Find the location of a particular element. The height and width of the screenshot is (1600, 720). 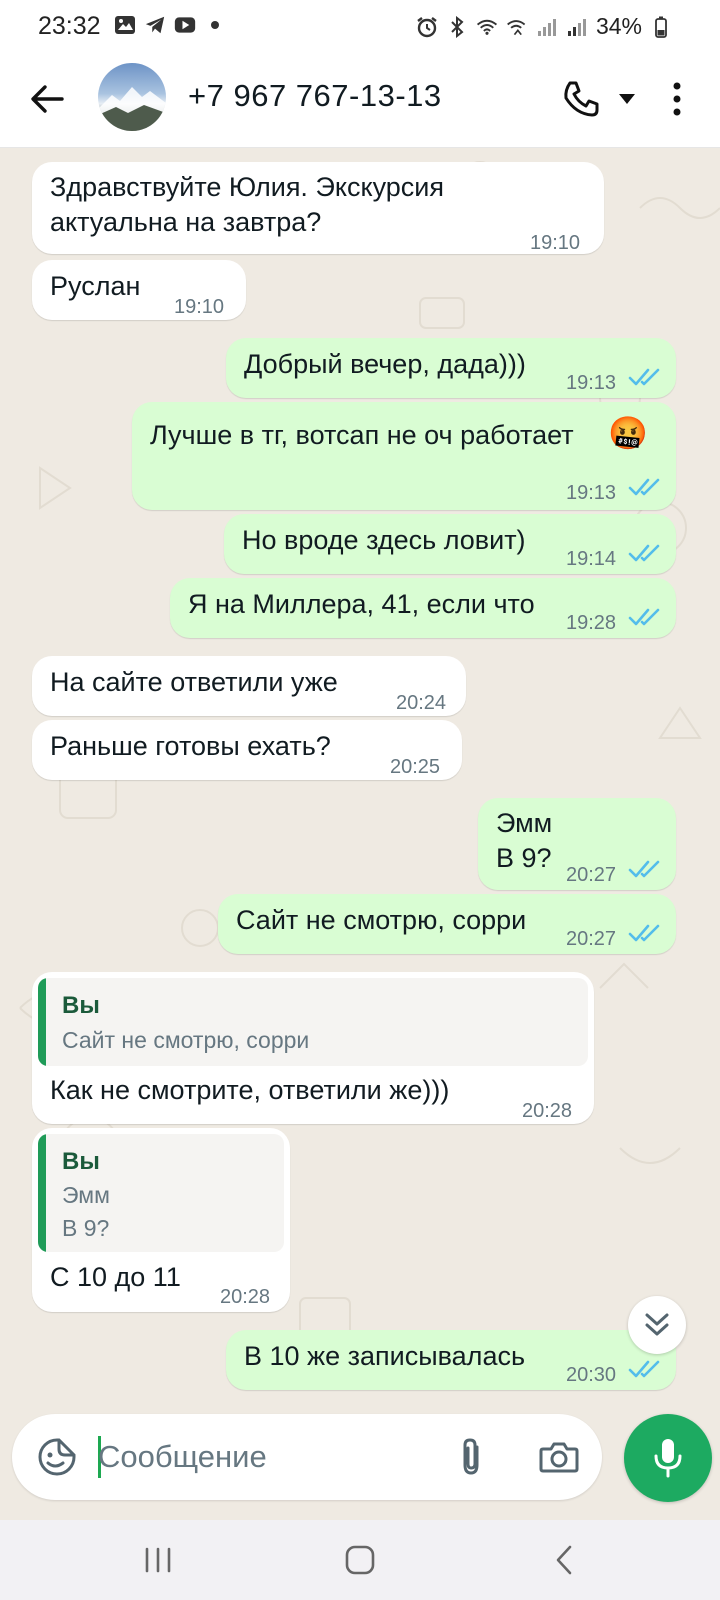

home-button is located at coordinates (360, 1560).